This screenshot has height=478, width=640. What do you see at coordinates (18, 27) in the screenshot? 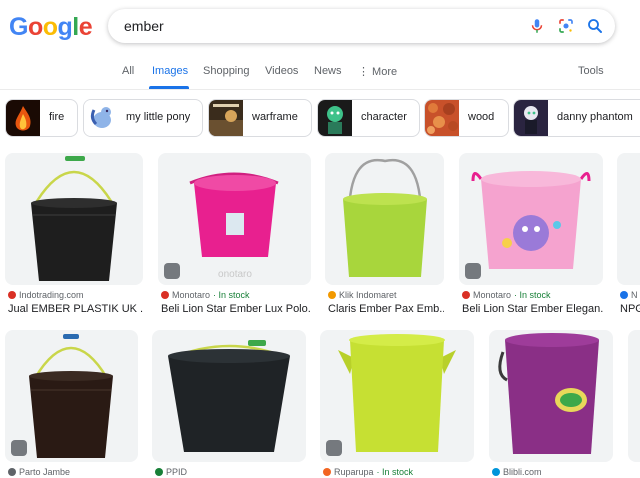
I see `logo-letter: G` at bounding box center [18, 27].